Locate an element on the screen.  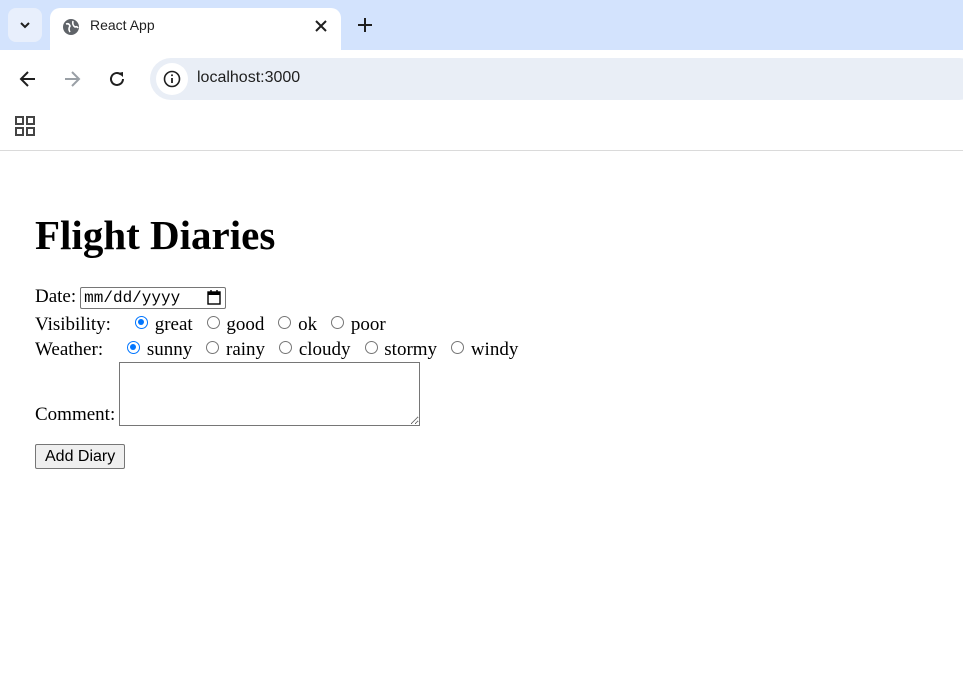
radio-good is located at coordinates (213, 322).